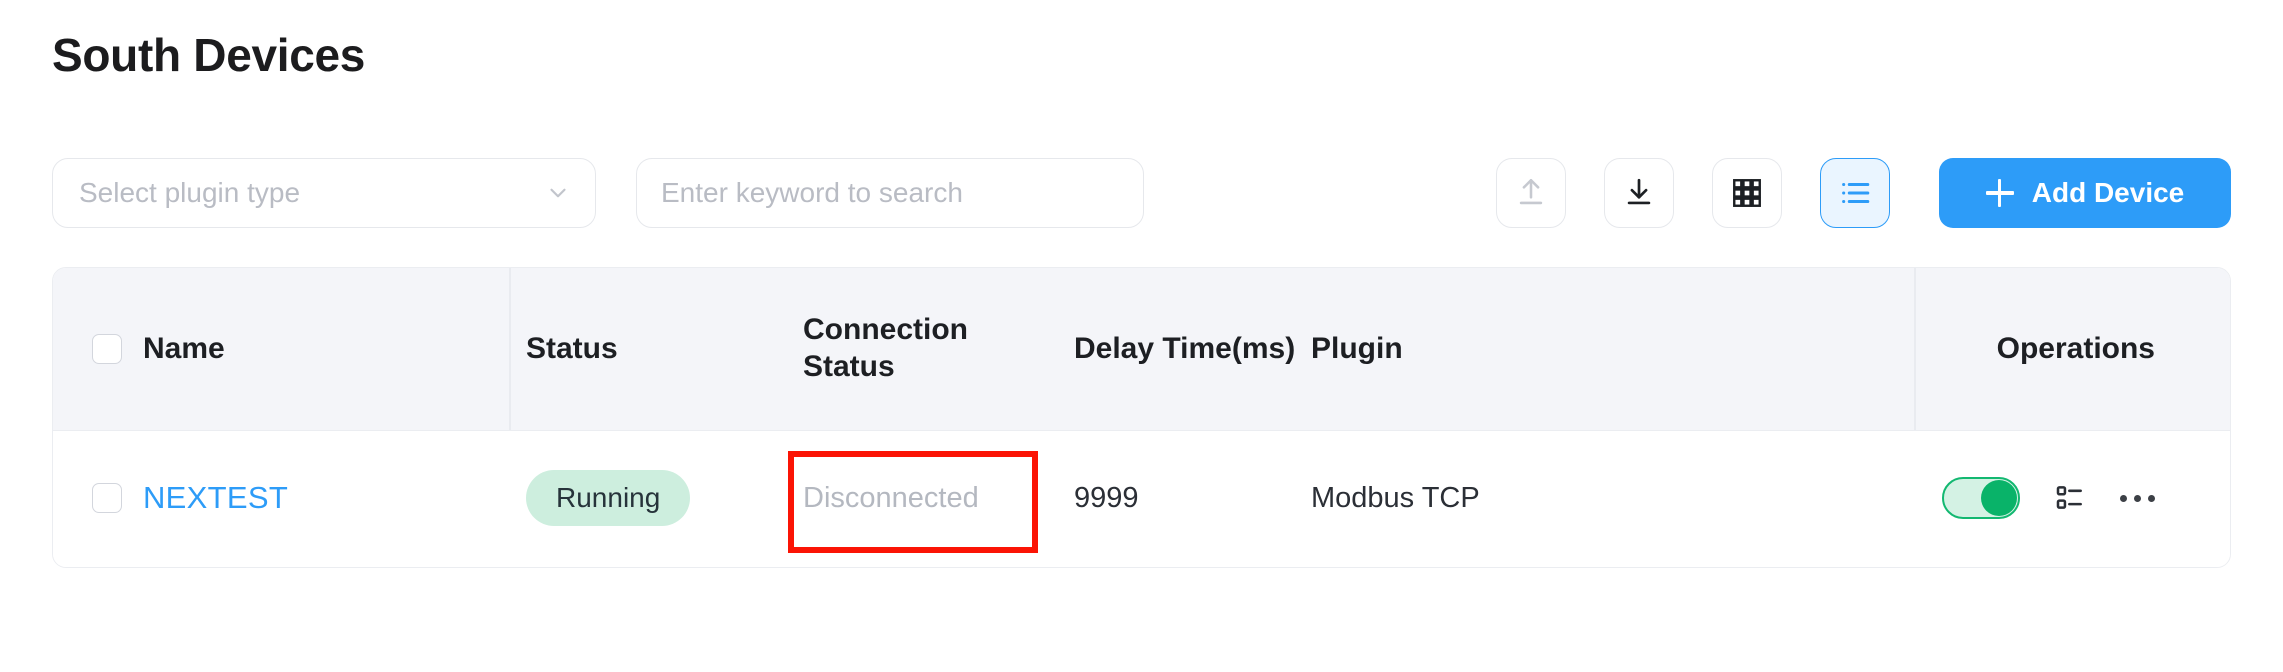  What do you see at coordinates (190, 192) in the screenshot?
I see `plugin-type-placeholder: Select plugin type` at bounding box center [190, 192].